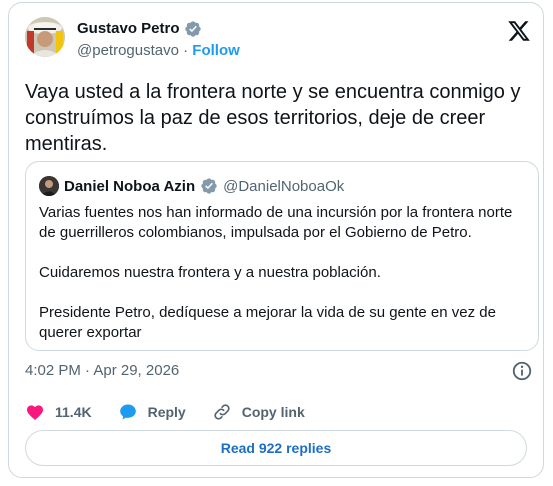 Image resolution: width=553 pixels, height=486 pixels. I want to click on author-name: Gustavo Petro, so click(128, 29).